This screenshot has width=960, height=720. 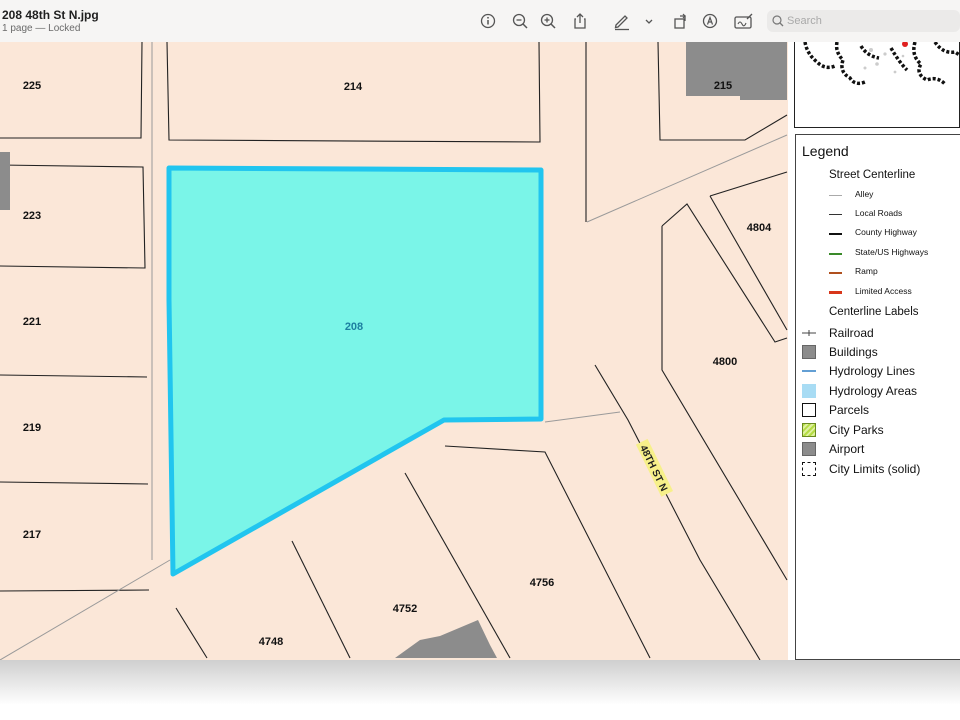 What do you see at coordinates (748, 263) in the screenshot?
I see `parcel-4804-side` at bounding box center [748, 263].